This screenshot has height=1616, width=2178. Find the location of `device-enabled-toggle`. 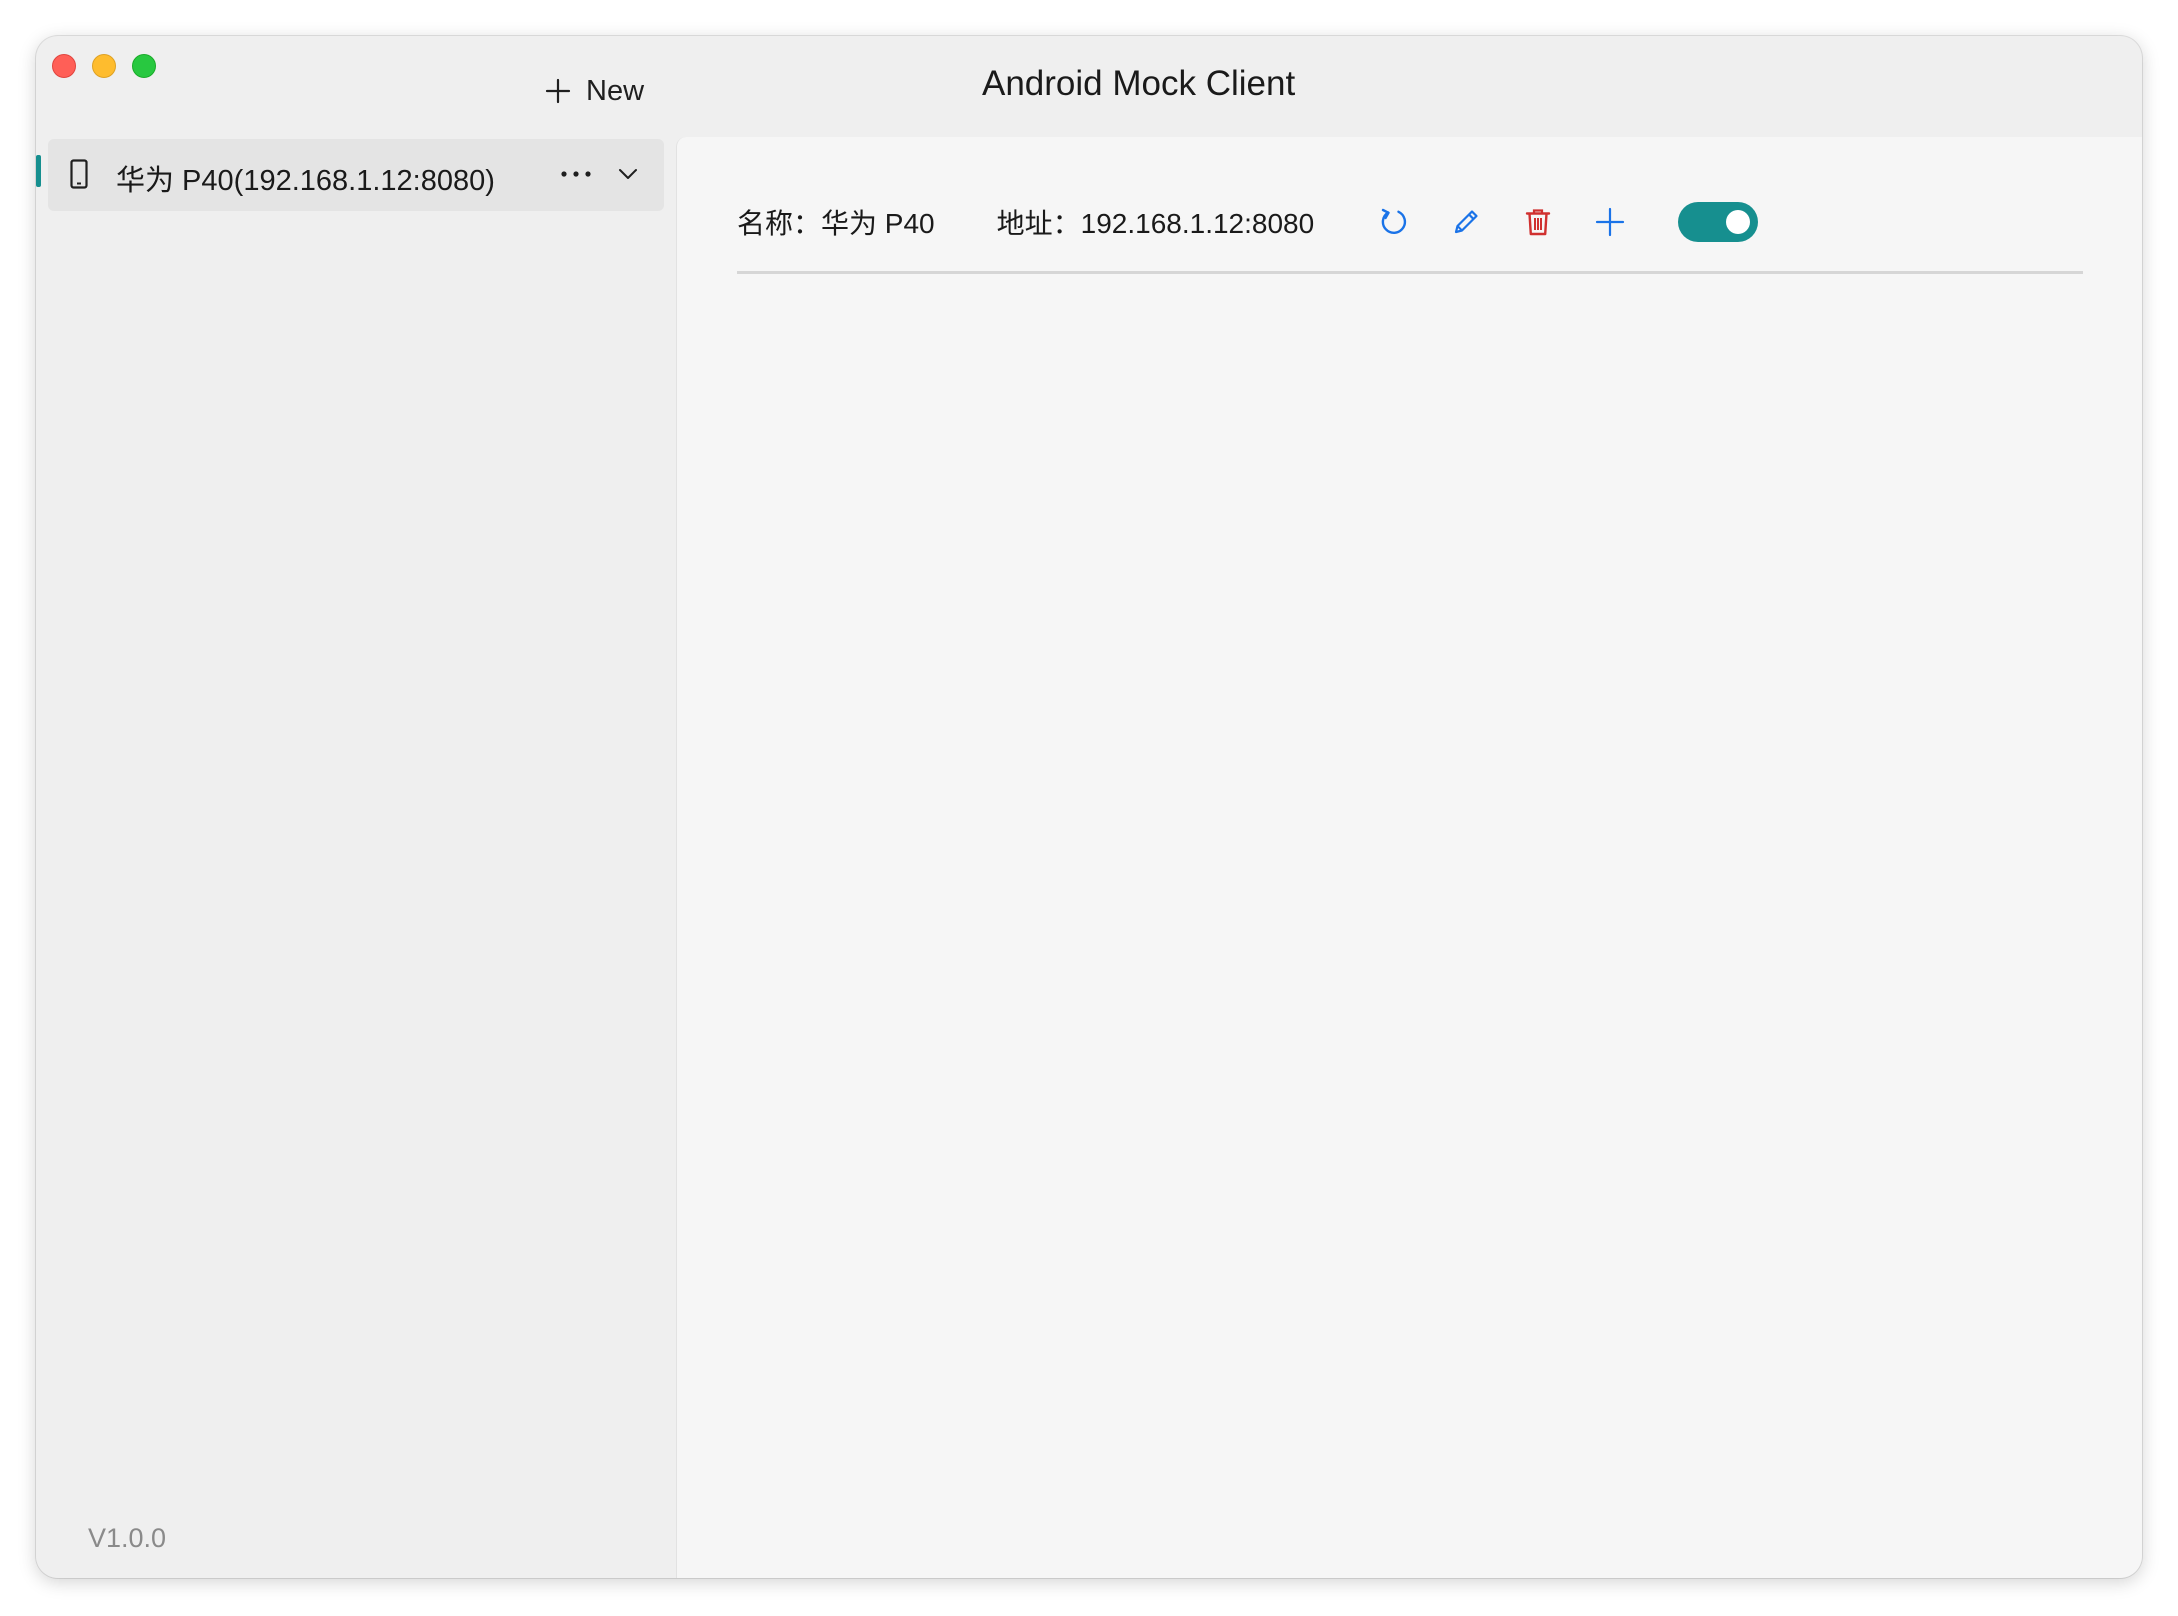

device-enabled-toggle is located at coordinates (1718, 222).